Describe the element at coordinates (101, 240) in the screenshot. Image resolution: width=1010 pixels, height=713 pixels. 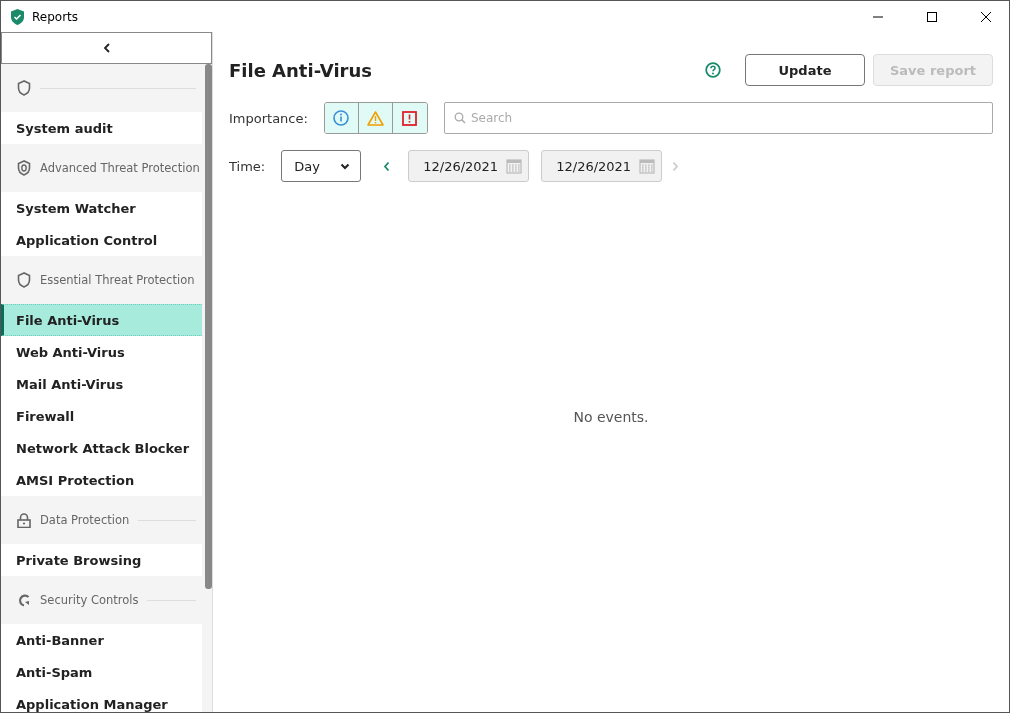
I see `sidebar-item: Application Control` at that location.